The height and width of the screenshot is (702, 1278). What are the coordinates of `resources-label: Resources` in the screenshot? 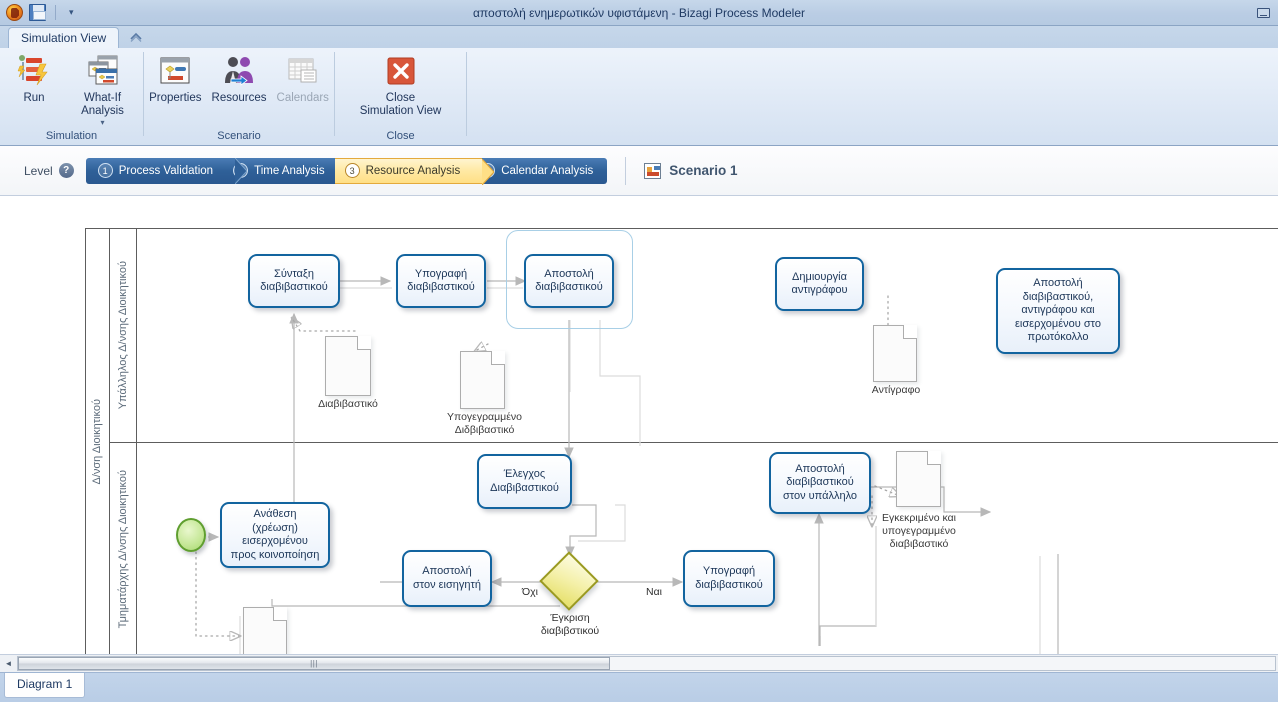 It's located at (239, 98).